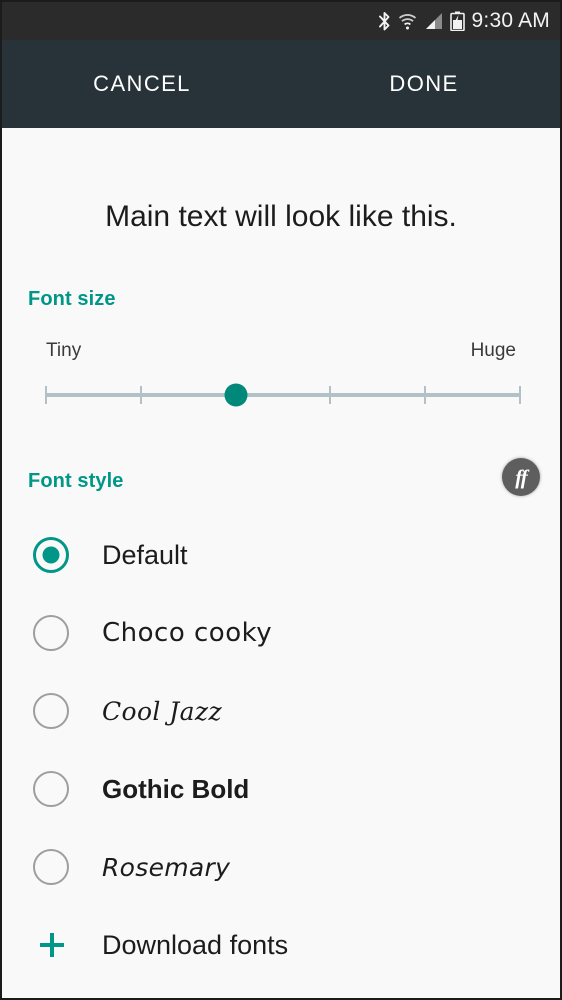  I want to click on flipfont-badge-icon: ff, so click(521, 477).